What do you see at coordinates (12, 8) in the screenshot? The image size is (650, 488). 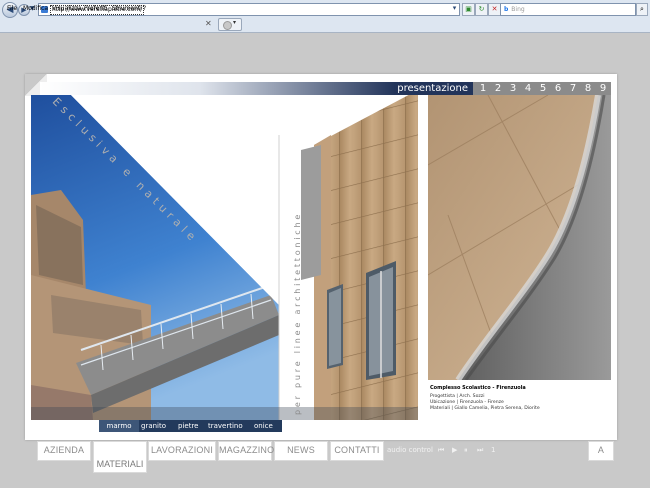 I see `menu-file: File` at bounding box center [12, 8].